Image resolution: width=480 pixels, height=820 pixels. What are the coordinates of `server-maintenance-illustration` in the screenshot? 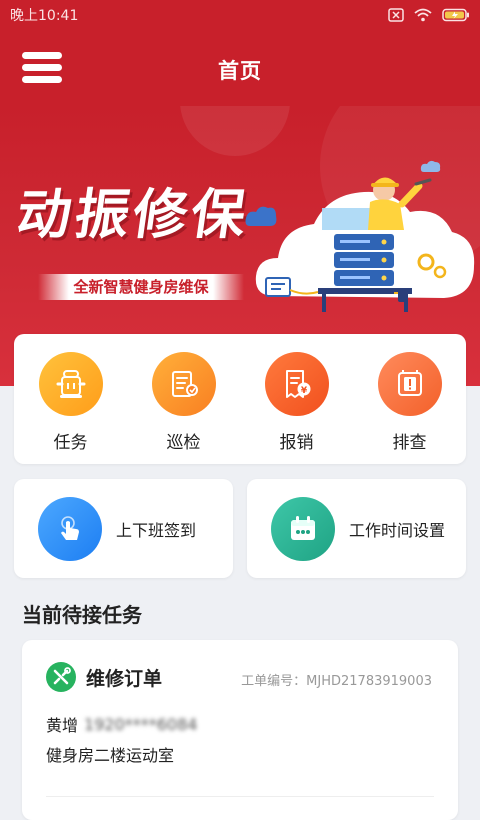 It's located at (360, 236).